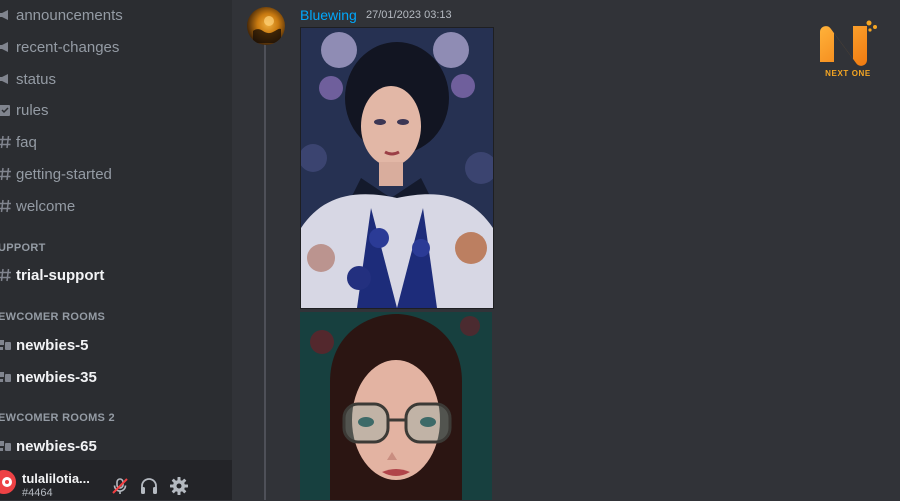 The height and width of the screenshot is (501, 900). I want to click on channel-newbies-65: newbies-65, so click(100, 446).